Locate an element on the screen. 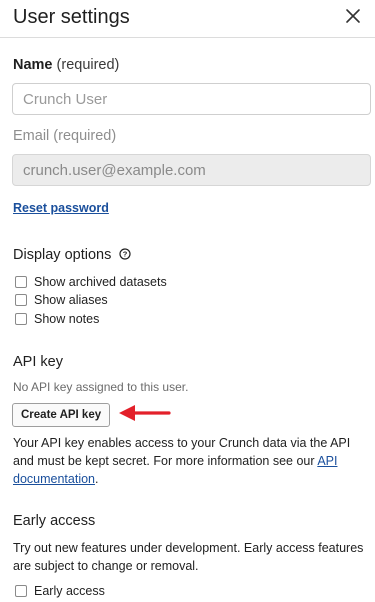  early-access-checkbox: Early access is located at coordinates (60, 591).